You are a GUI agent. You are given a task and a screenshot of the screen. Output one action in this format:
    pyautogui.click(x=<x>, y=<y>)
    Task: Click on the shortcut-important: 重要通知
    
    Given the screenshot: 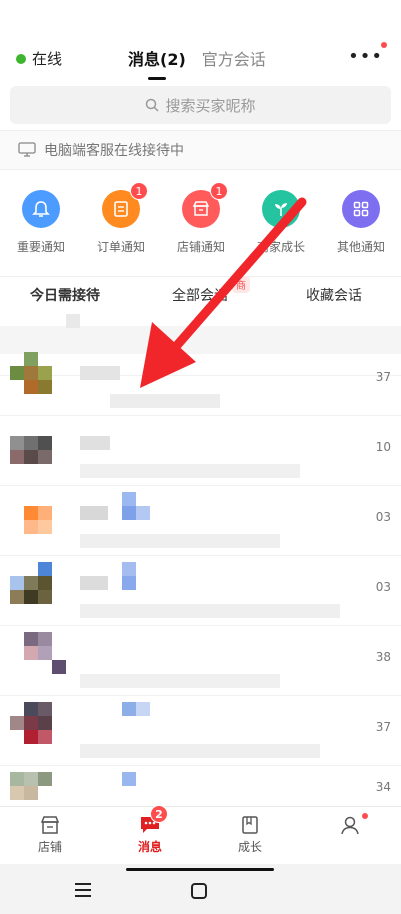 What is the action you would take?
    pyautogui.click(x=41, y=222)
    